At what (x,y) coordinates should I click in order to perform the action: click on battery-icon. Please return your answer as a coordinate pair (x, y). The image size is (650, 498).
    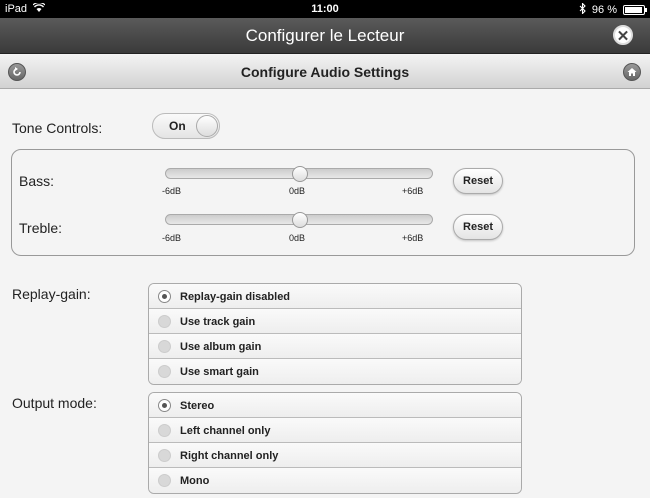
    Looking at the image, I should click on (635, 10).